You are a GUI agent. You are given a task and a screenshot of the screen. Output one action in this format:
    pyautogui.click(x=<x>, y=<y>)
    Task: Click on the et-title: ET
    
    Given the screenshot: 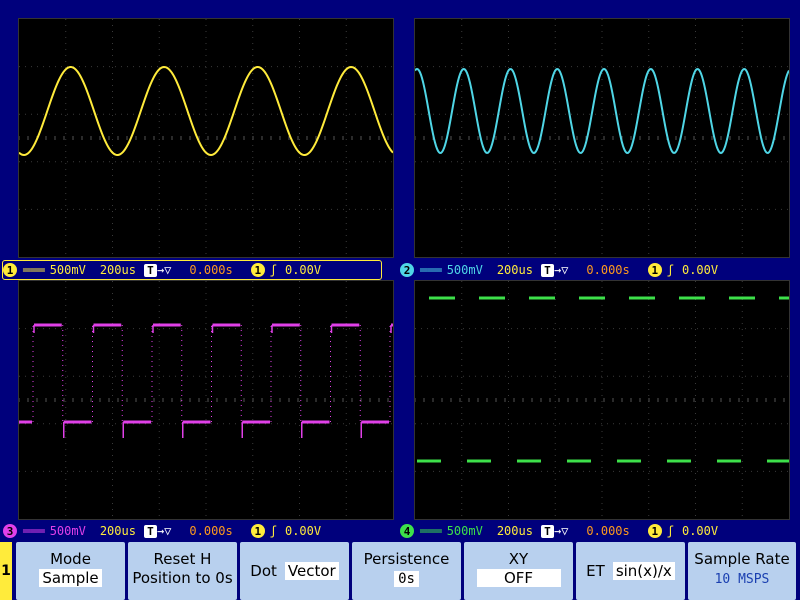 What is the action you would take?
    pyautogui.click(x=595, y=571)
    